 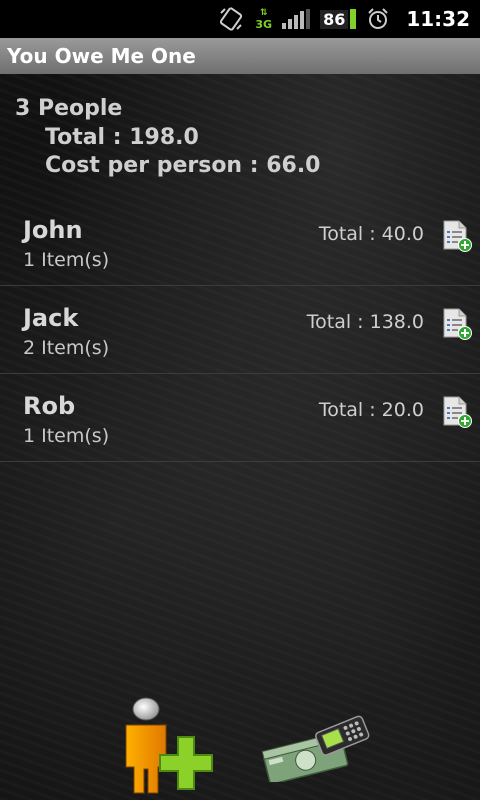 I want to click on people-count: 3 People, so click(x=69, y=108).